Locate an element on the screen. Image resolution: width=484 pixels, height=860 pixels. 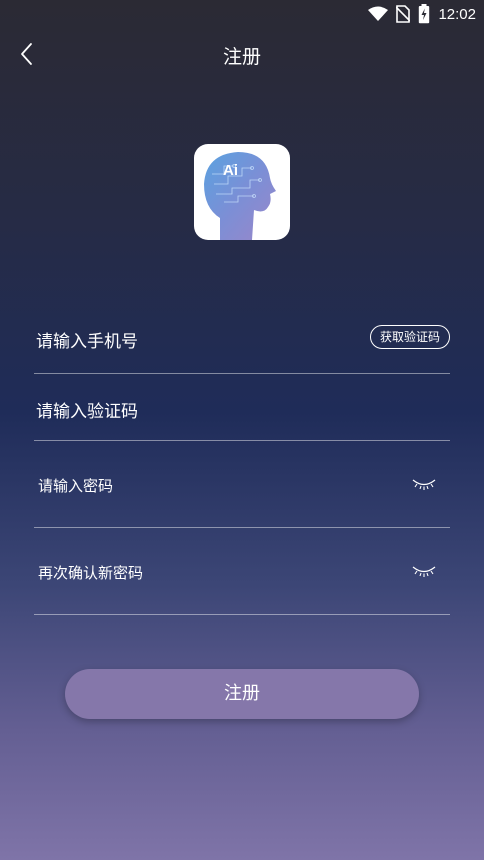
status-icons: 12:02 is located at coordinates (422, 14).